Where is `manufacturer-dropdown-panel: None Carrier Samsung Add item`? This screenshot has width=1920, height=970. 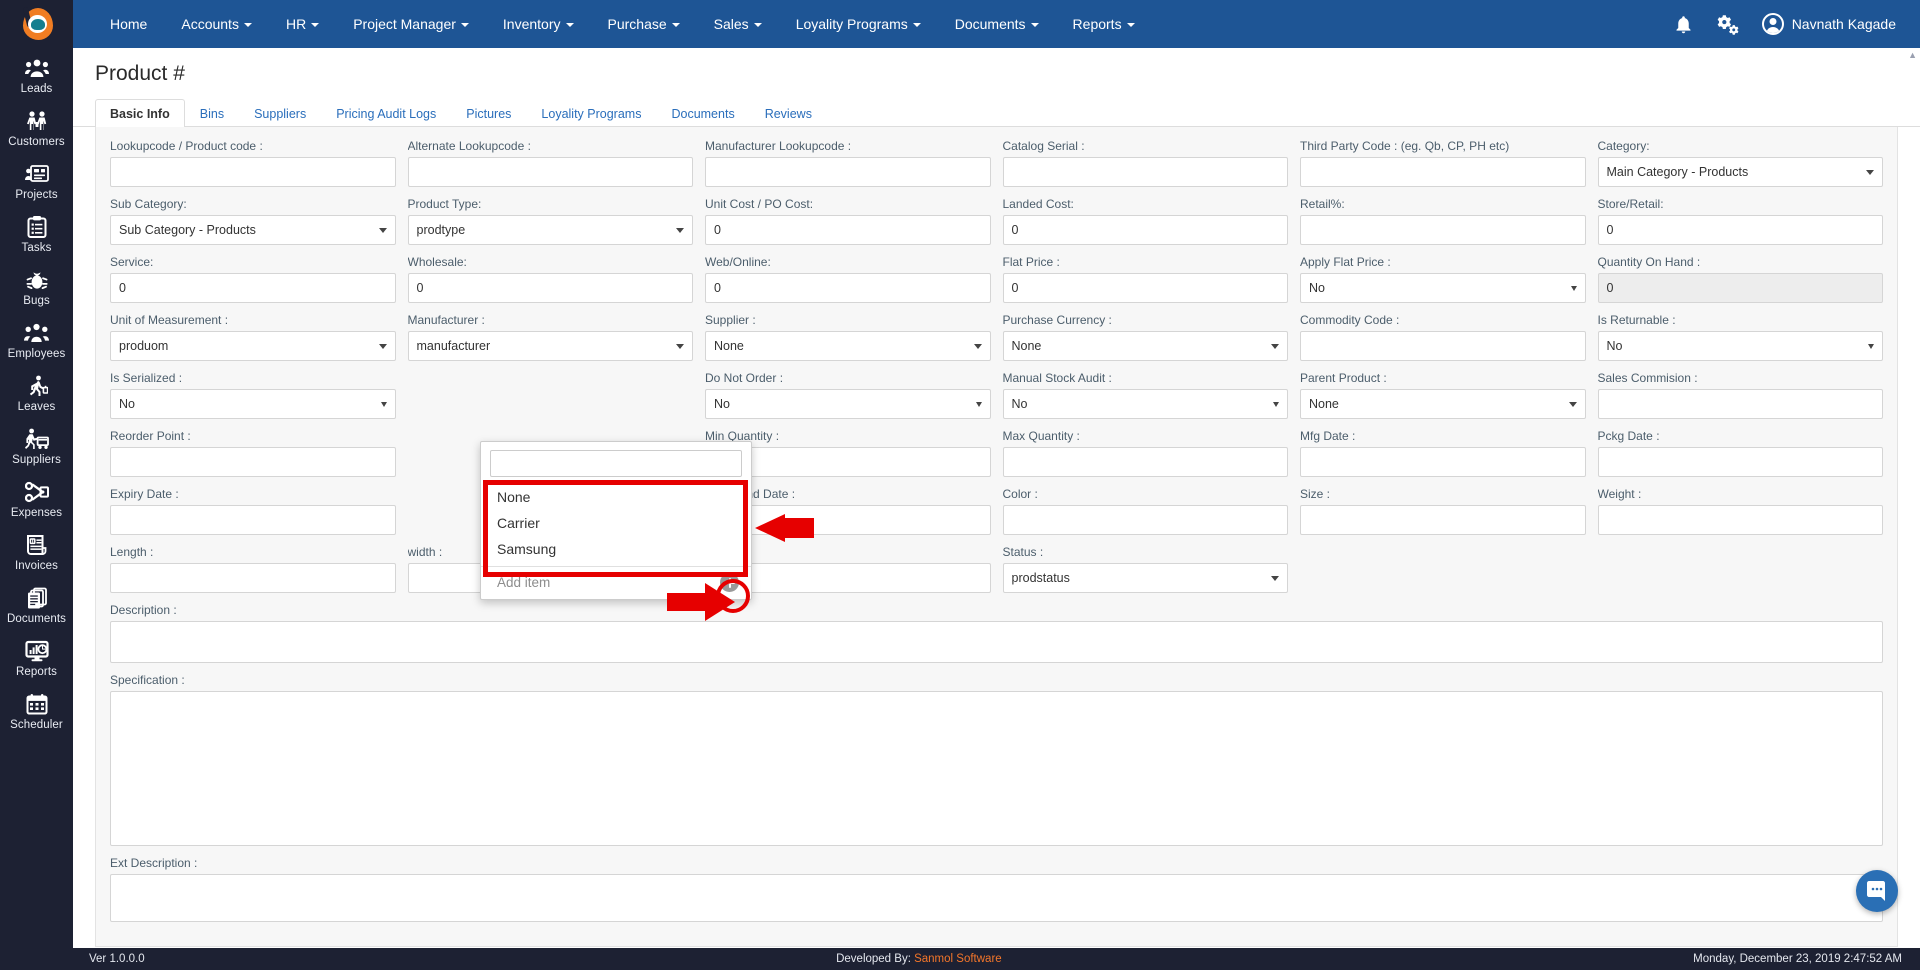
manufacturer-dropdown-panel: None Carrier Samsung Add item is located at coordinates (616, 520).